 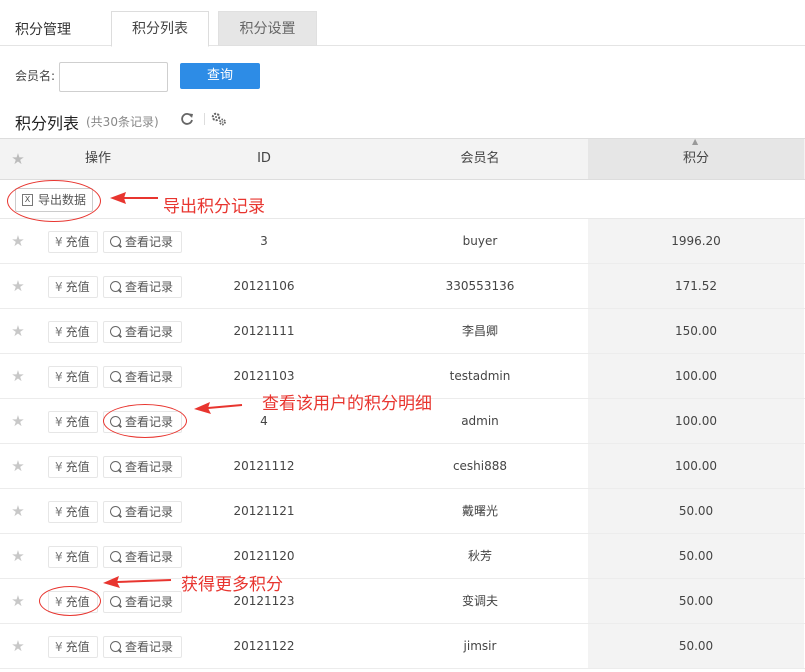 What do you see at coordinates (219, 119) in the screenshot?
I see `settings-icon` at bounding box center [219, 119].